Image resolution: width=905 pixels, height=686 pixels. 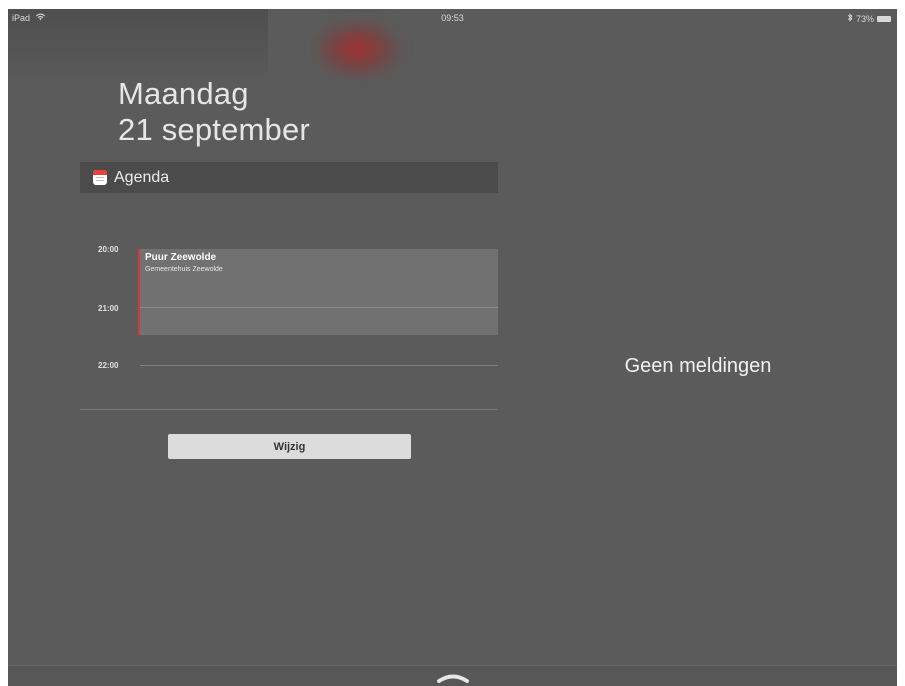 I want to click on background-blur-red, so click(x=358, y=49).